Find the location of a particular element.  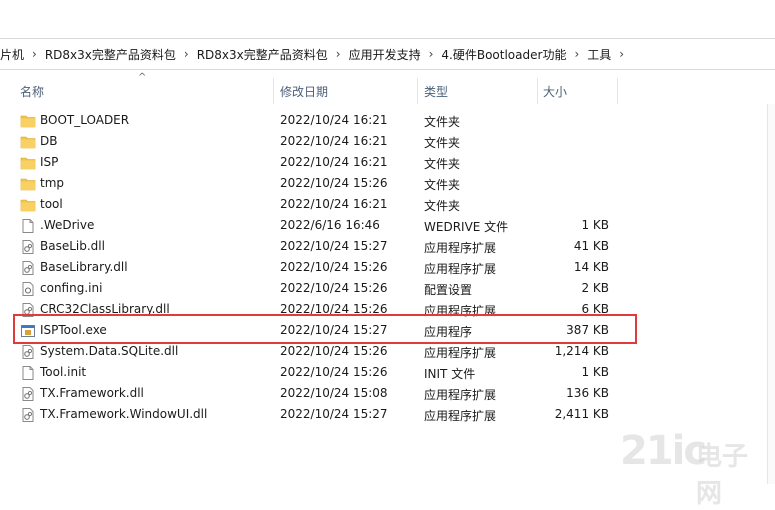

file-name: TX.Framework.WindowUI.dll is located at coordinates (123, 414).